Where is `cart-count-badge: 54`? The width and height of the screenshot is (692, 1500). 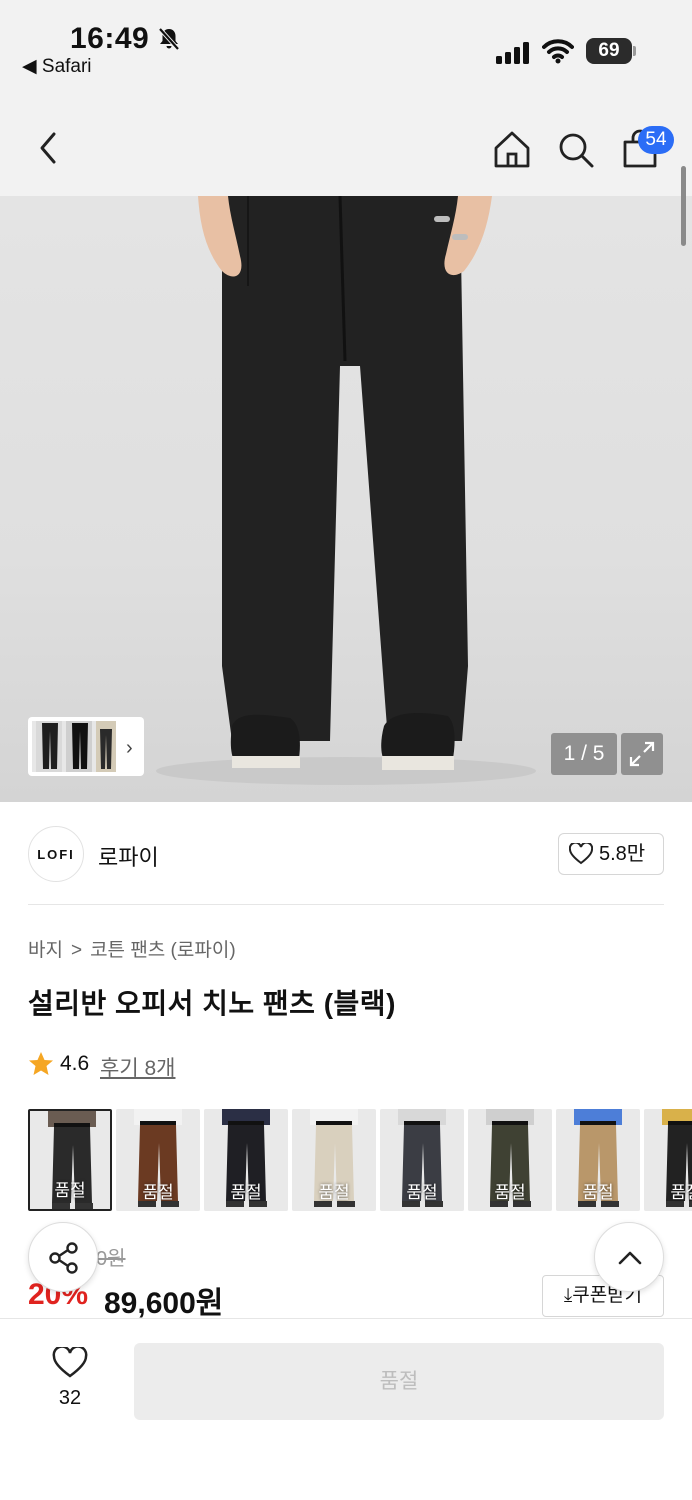 cart-count-badge: 54 is located at coordinates (656, 140).